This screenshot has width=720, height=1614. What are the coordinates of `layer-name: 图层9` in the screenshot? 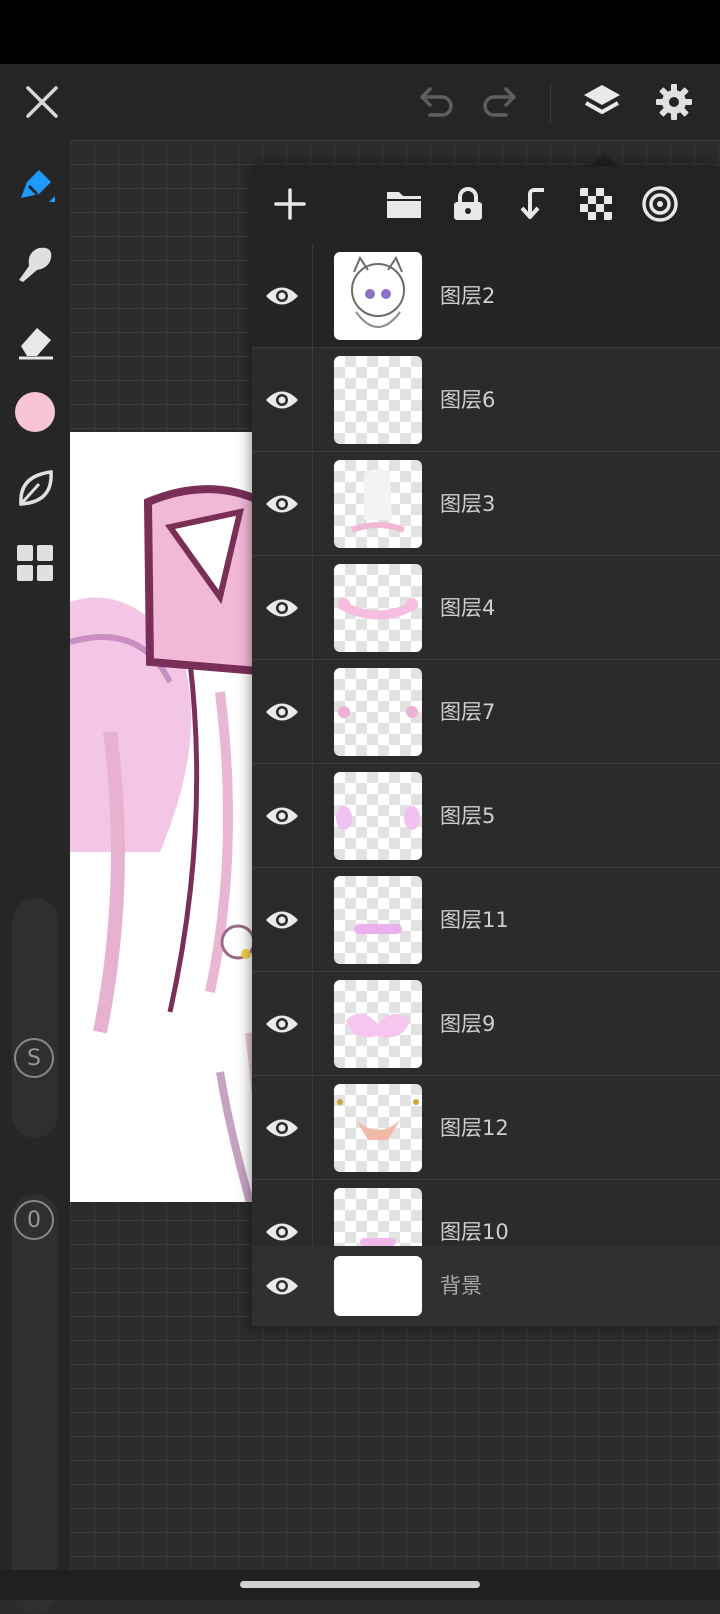 It's located at (468, 1024).